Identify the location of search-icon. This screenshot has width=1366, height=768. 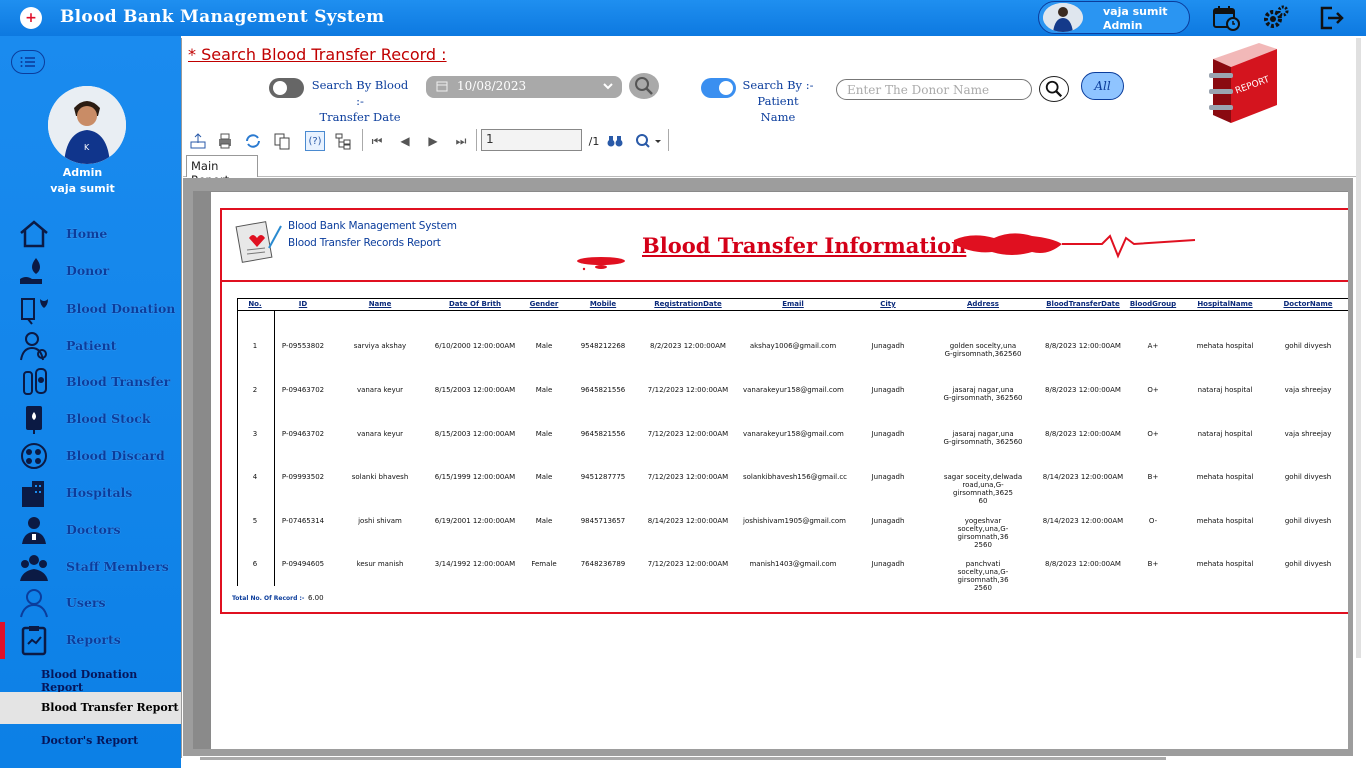
(1054, 89).